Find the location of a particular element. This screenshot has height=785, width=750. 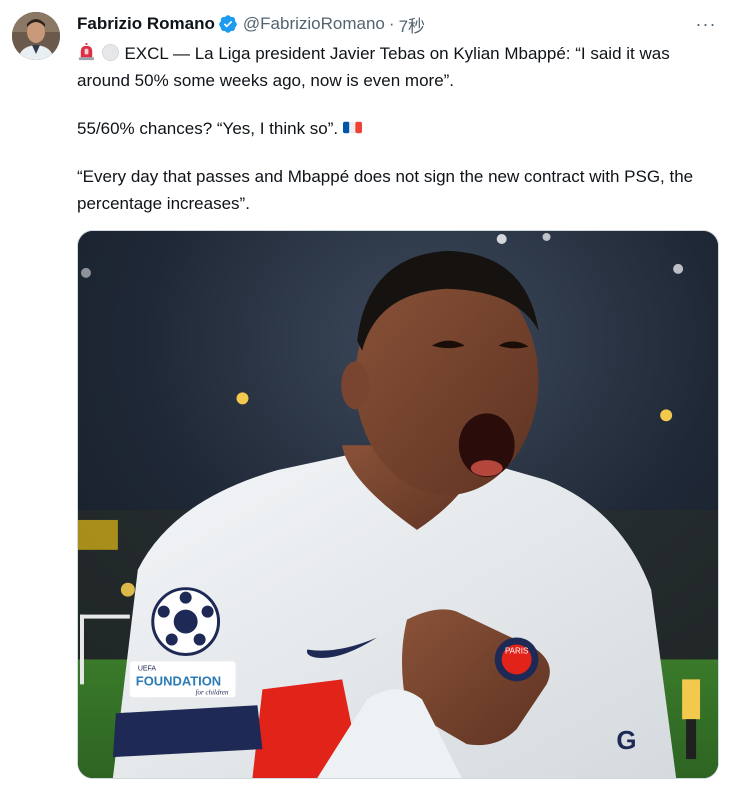

svg-text: G is located at coordinates (626, 741).